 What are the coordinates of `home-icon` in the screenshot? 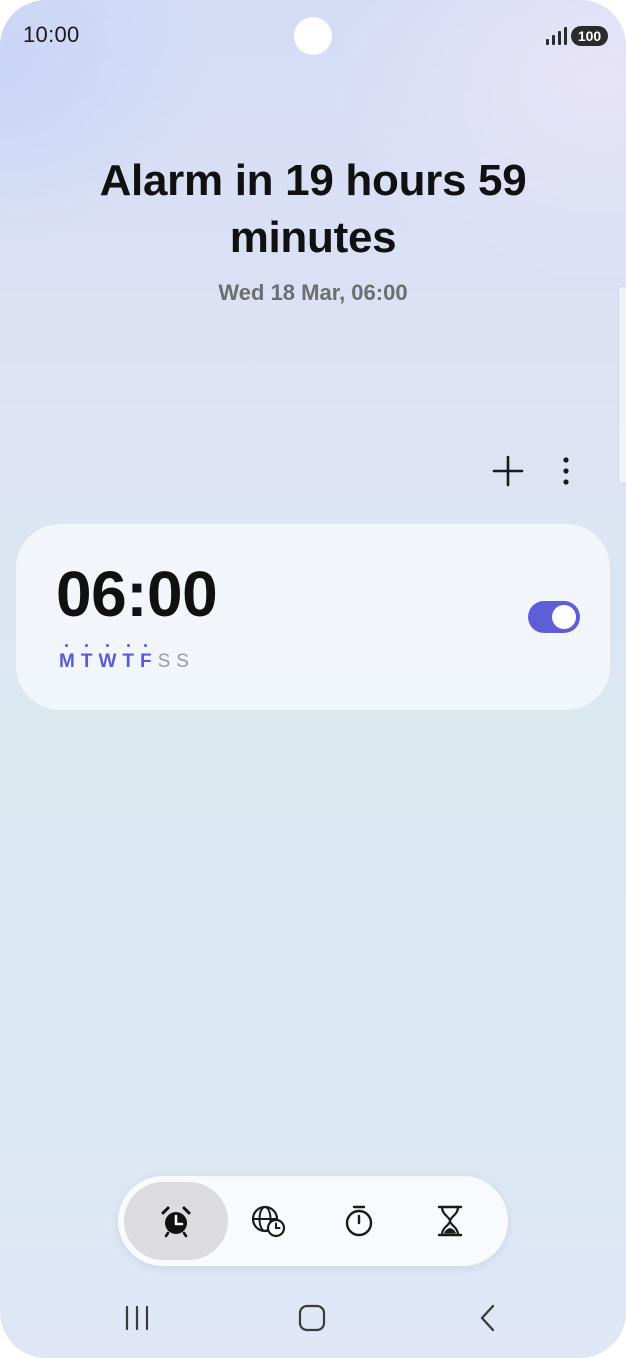 It's located at (312, 1318).